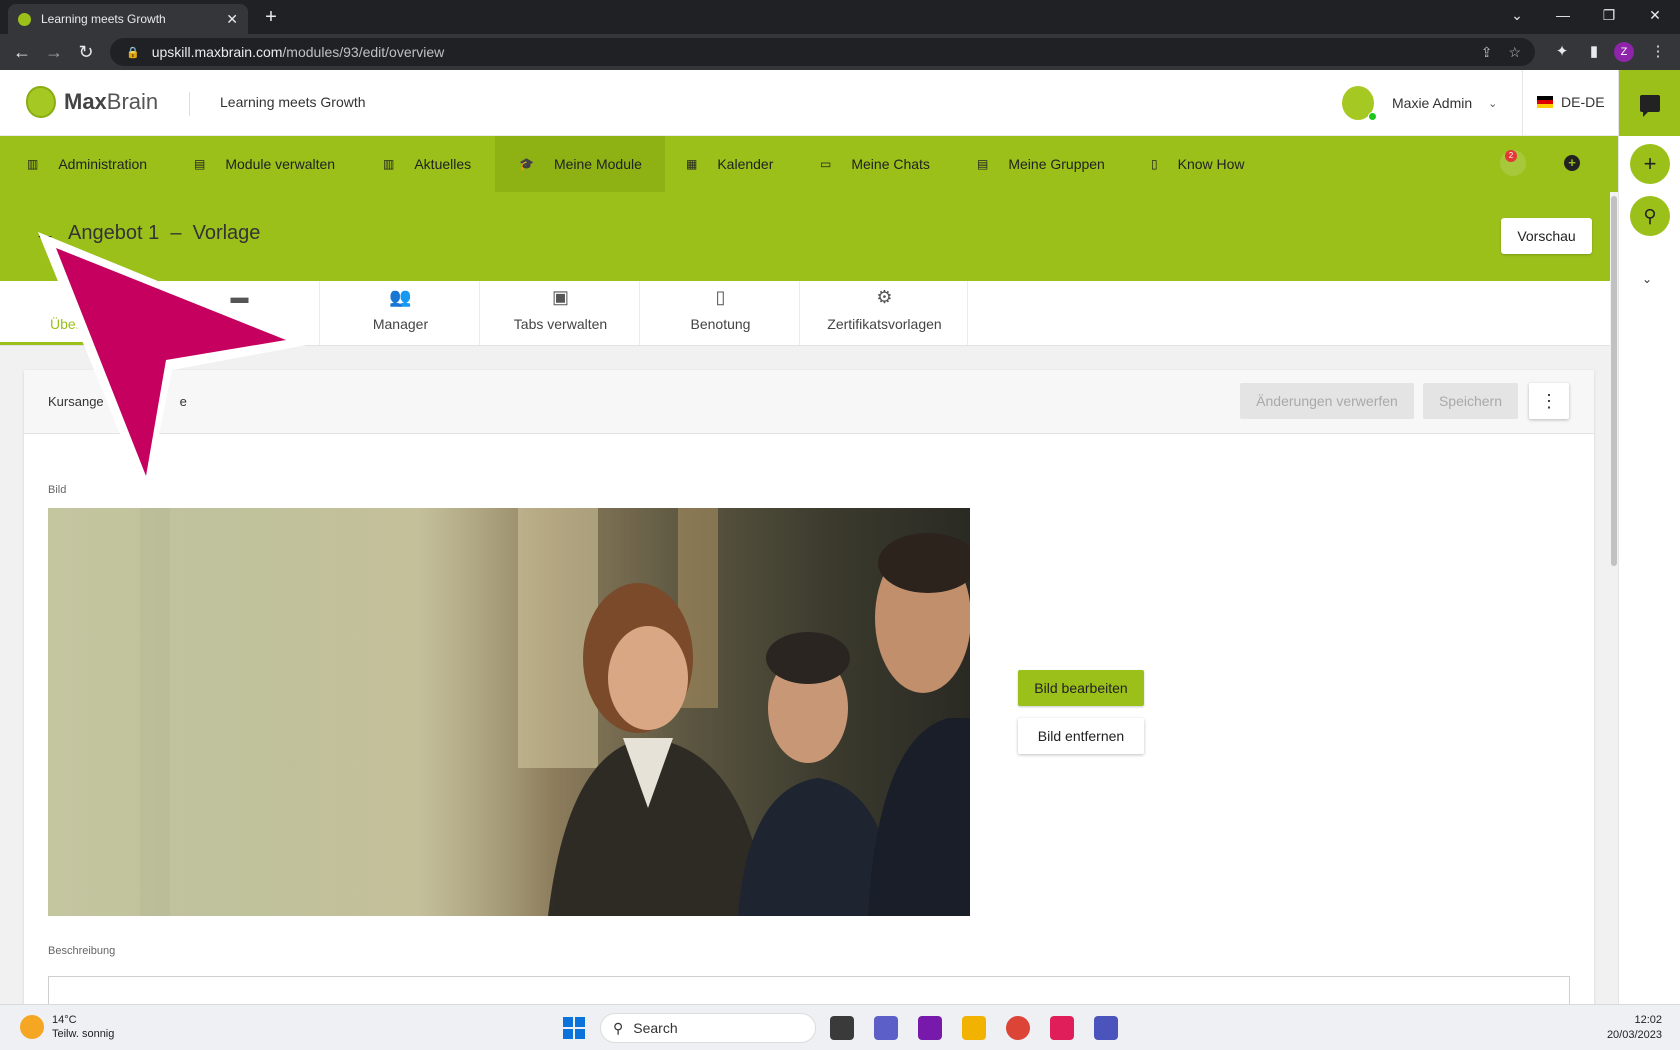 This screenshot has height=1050, width=1680. Describe the element at coordinates (1154, 164) in the screenshot. I see `book-icon: ▯` at that location.